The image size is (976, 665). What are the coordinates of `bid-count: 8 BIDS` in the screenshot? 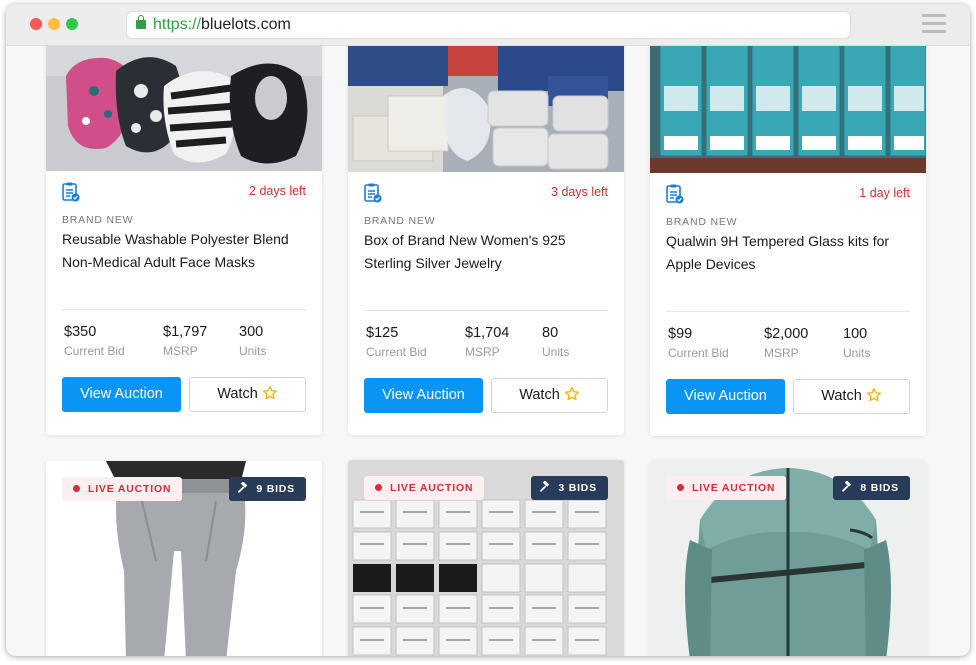 It's located at (879, 488).